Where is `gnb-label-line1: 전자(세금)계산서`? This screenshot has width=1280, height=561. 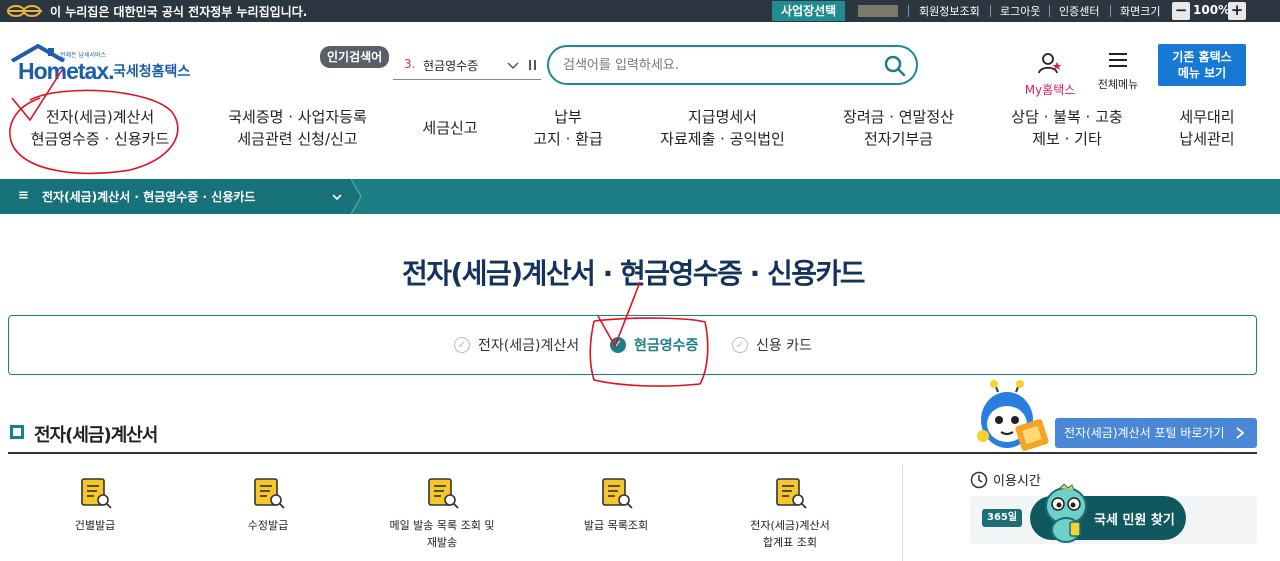
gnb-label-line1: 전자(세금)계산서 is located at coordinates (100, 117).